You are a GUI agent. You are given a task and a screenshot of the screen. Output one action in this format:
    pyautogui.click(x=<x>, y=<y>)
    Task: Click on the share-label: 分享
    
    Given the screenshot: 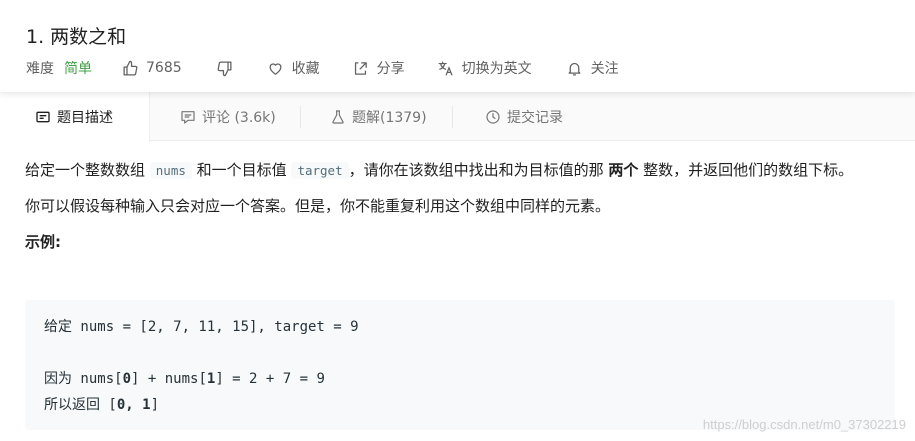 What is the action you would take?
    pyautogui.click(x=390, y=69)
    